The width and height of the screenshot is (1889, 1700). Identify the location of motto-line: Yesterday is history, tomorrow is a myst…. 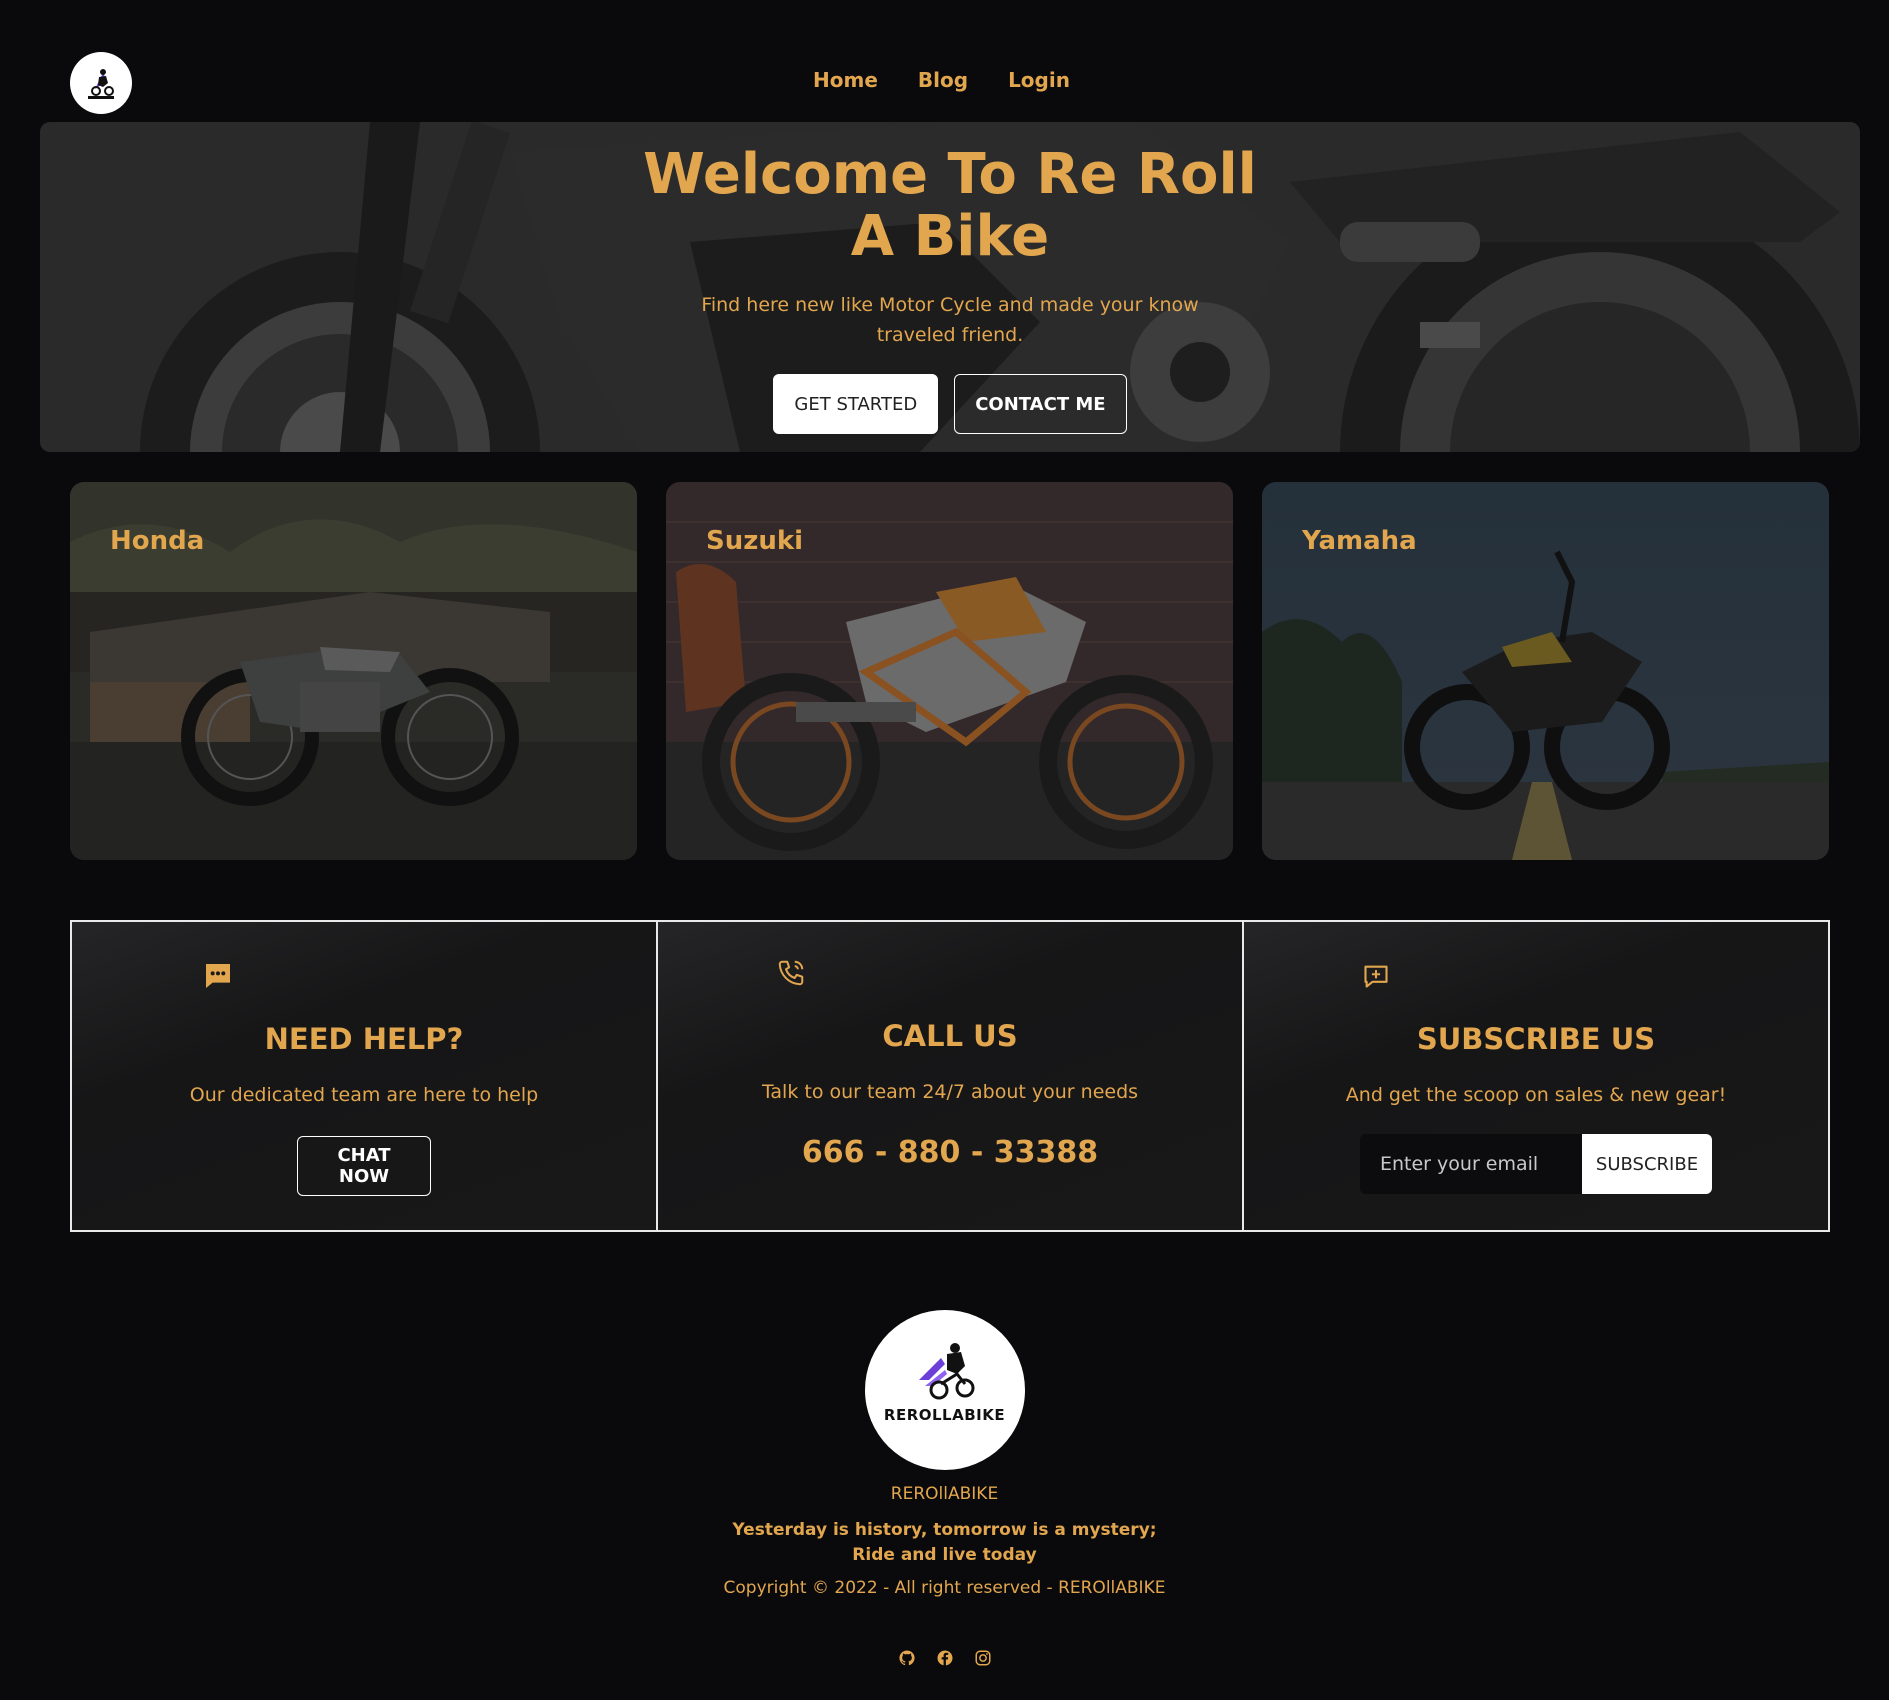
(944, 1530).